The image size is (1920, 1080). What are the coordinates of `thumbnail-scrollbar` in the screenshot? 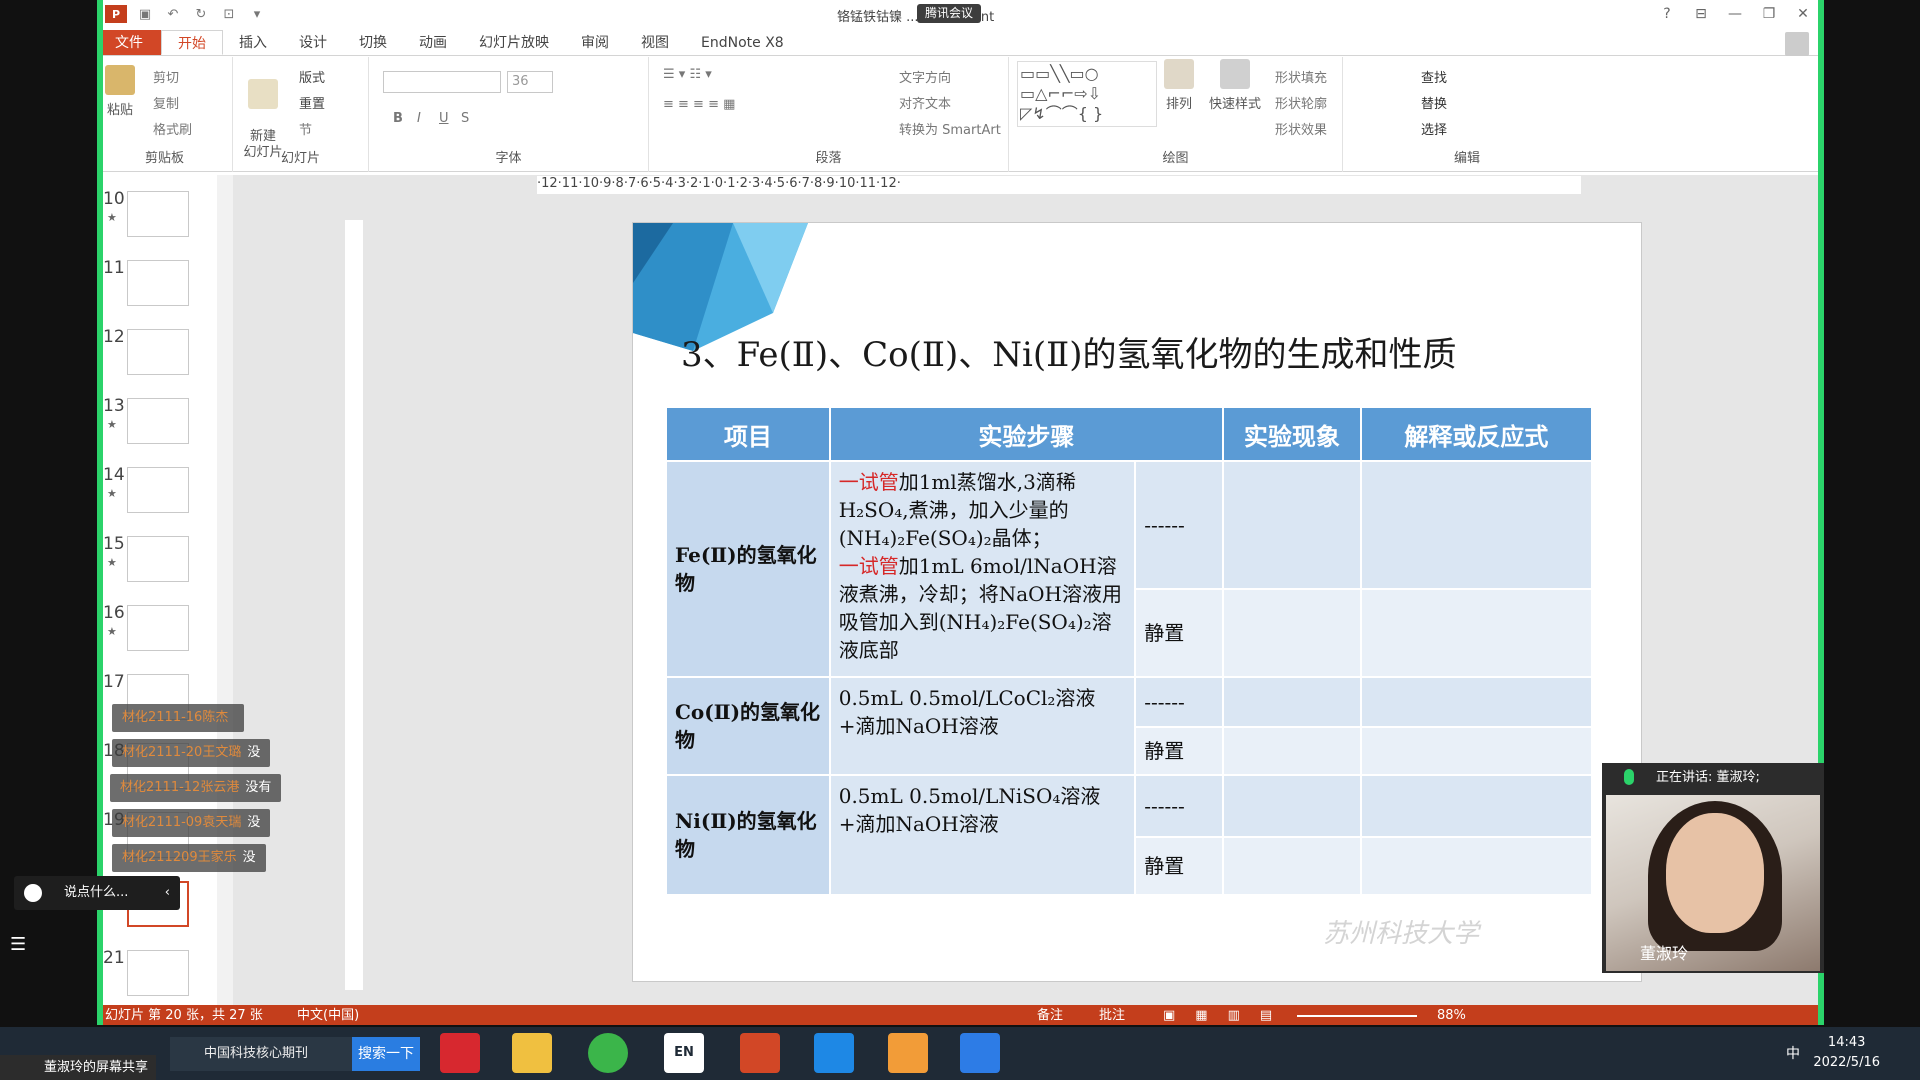 It's located at (225, 590).